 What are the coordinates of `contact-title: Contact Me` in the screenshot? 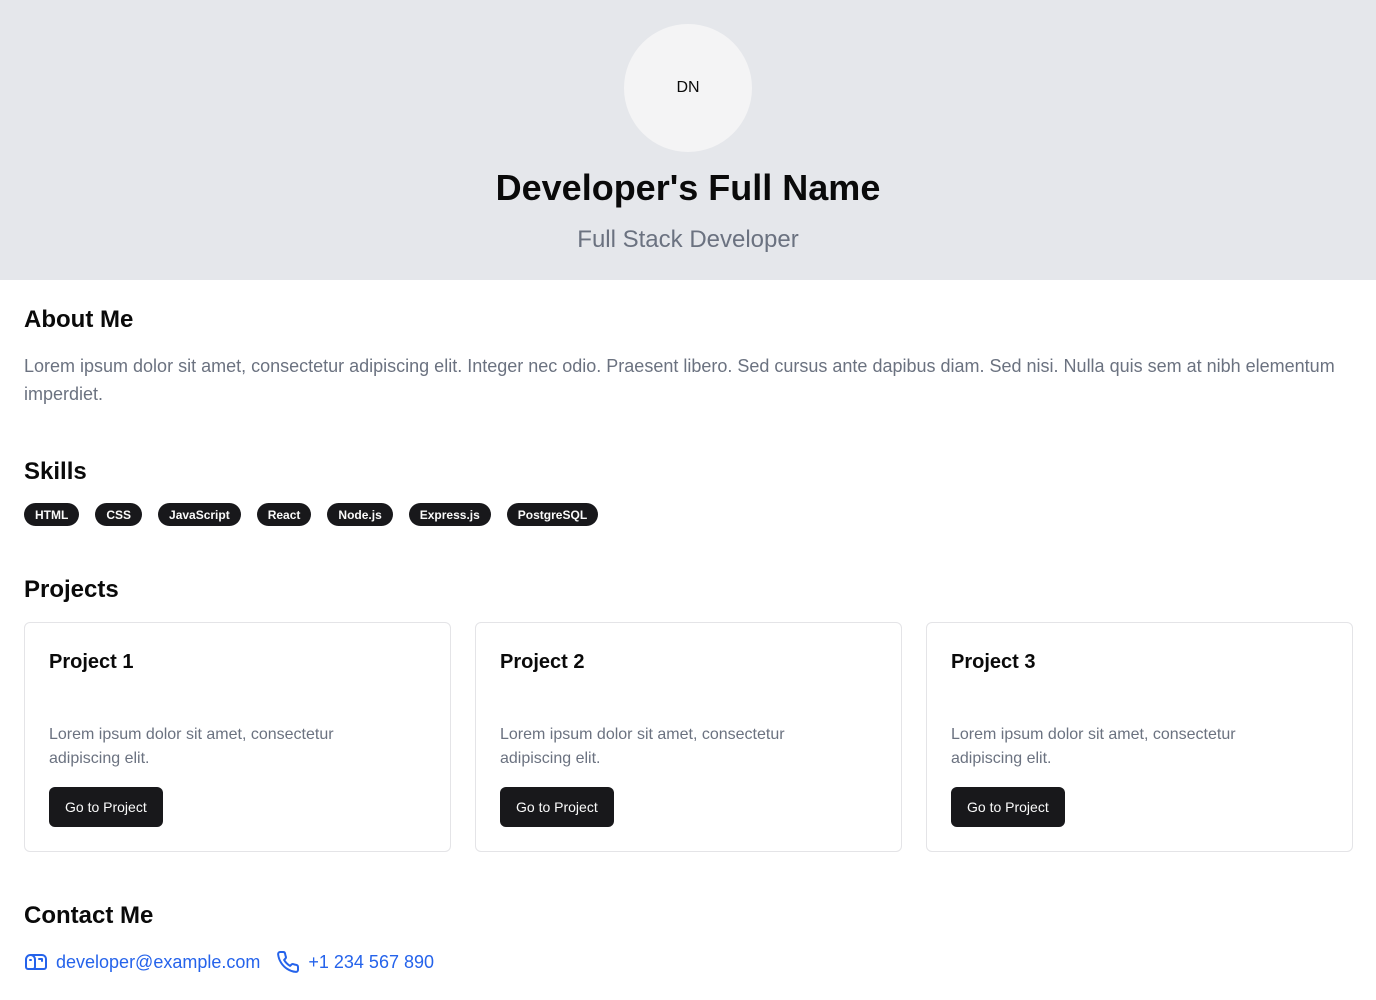 It's located at (89, 915).